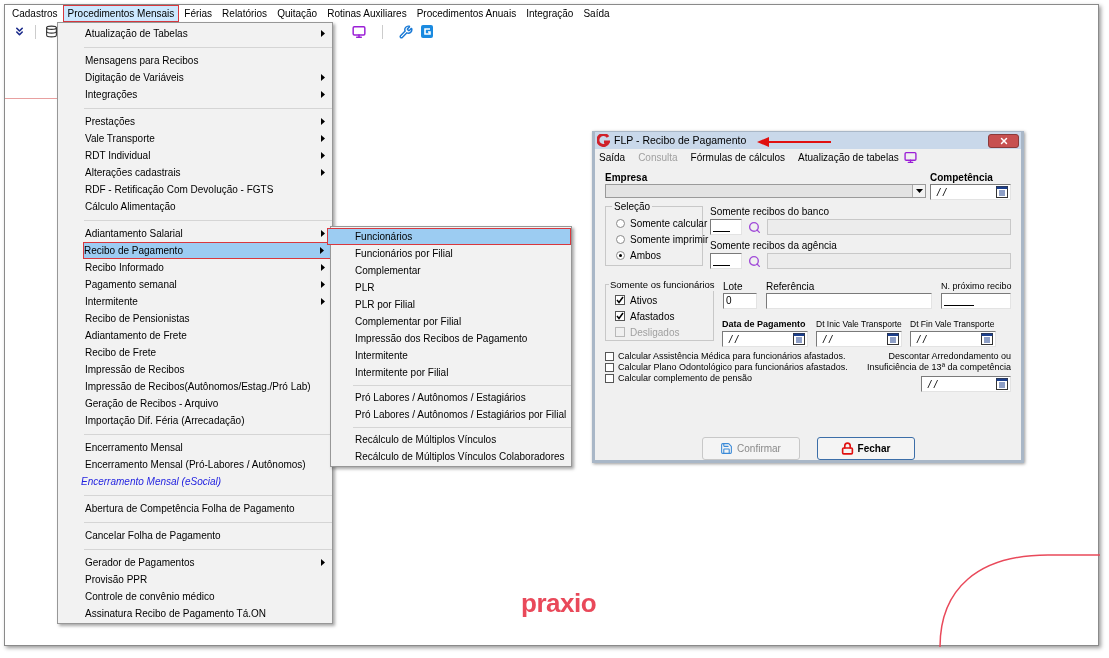  Describe the element at coordinates (208, 403) in the screenshot. I see `menu-item: Geração de Recibos - Arquivo` at that location.